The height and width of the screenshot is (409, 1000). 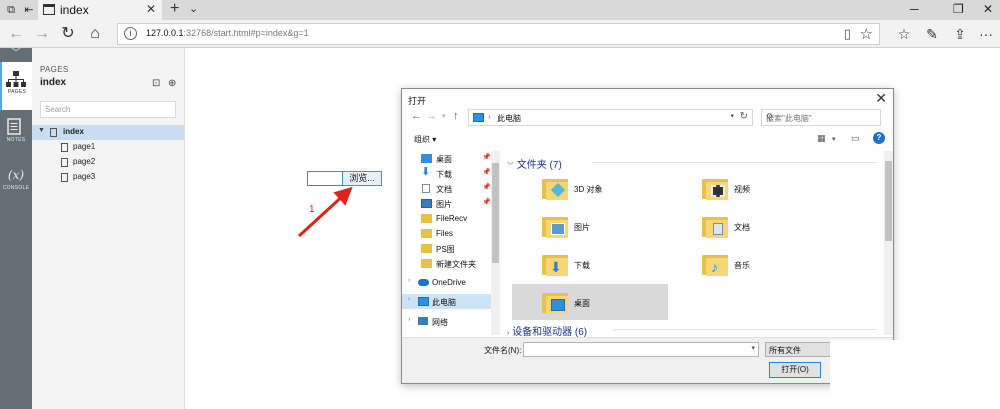 I want to click on nav-item-pictures: 图片 📌, so click(x=451, y=203).